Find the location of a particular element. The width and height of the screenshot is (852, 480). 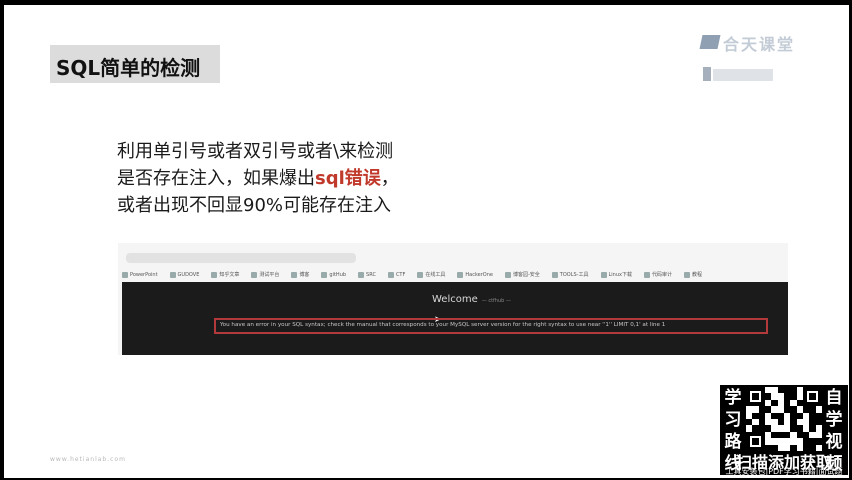

bookmark-item: Linux下载 is located at coordinates (616, 274).